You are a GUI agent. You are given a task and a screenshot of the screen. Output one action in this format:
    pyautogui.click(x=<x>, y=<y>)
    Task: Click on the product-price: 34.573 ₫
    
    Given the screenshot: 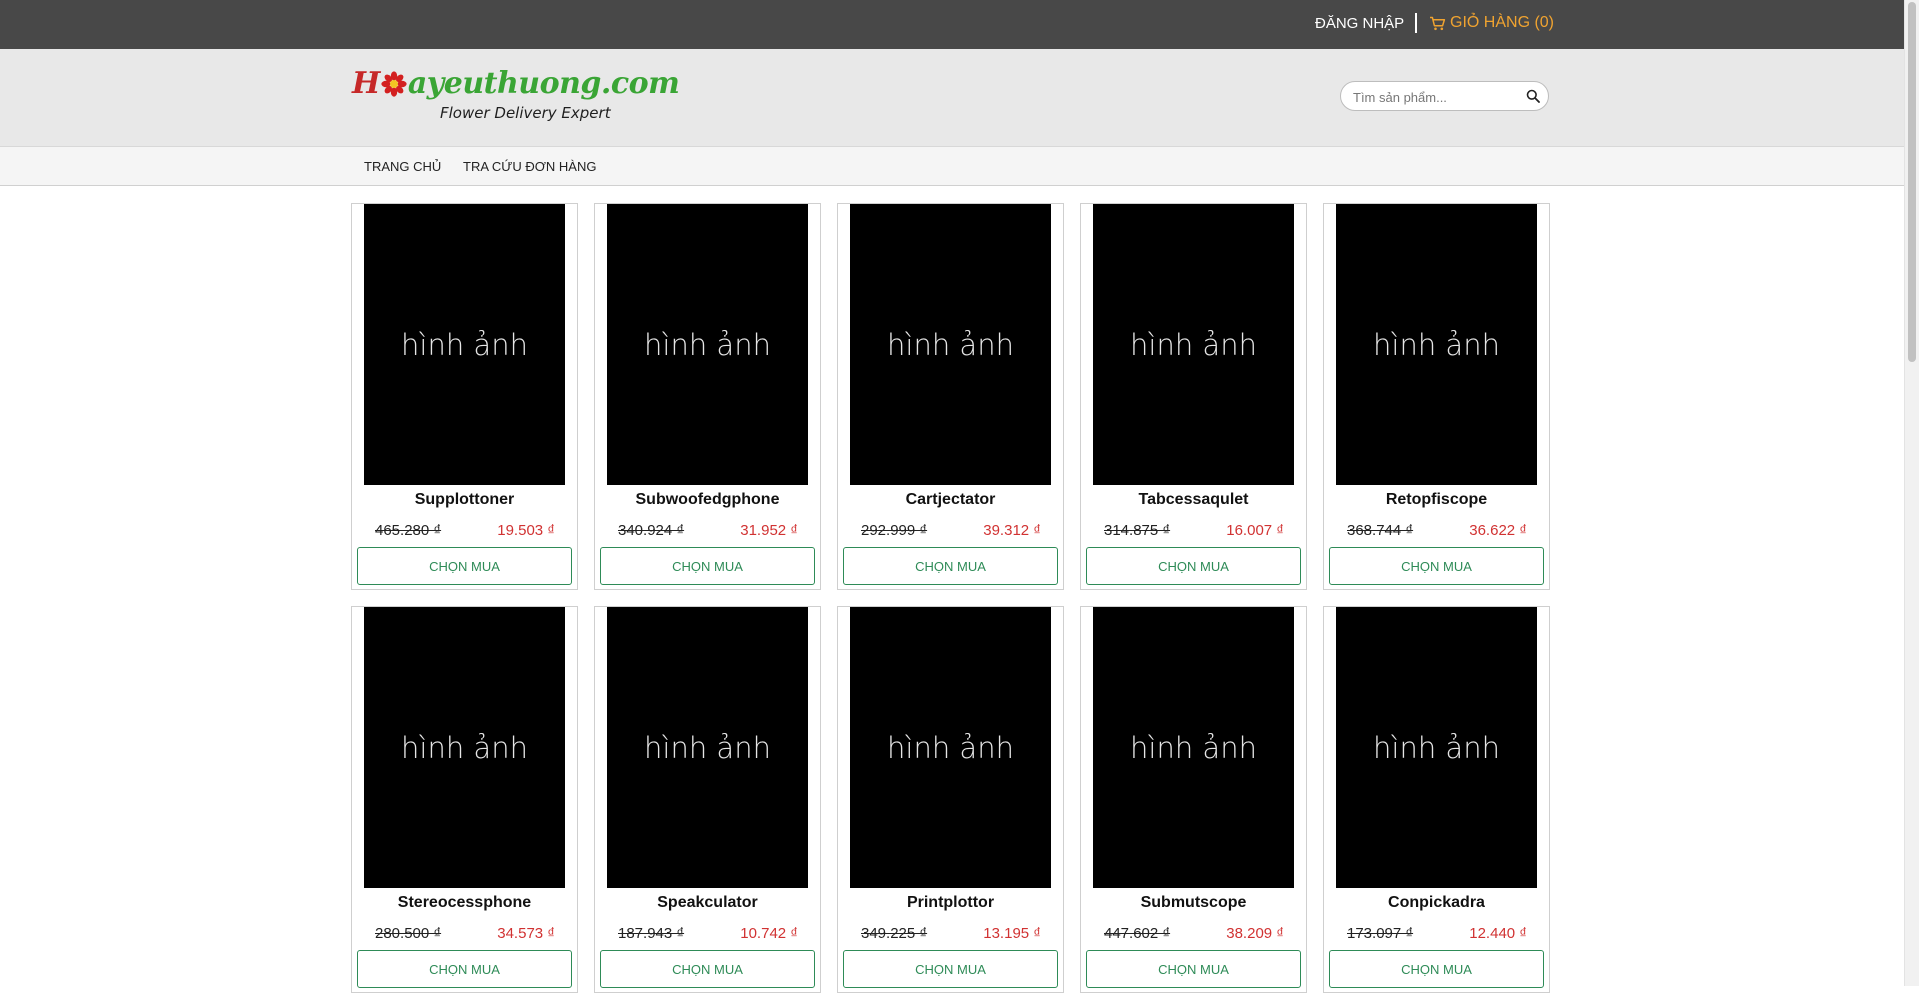 What is the action you would take?
    pyautogui.click(x=526, y=933)
    